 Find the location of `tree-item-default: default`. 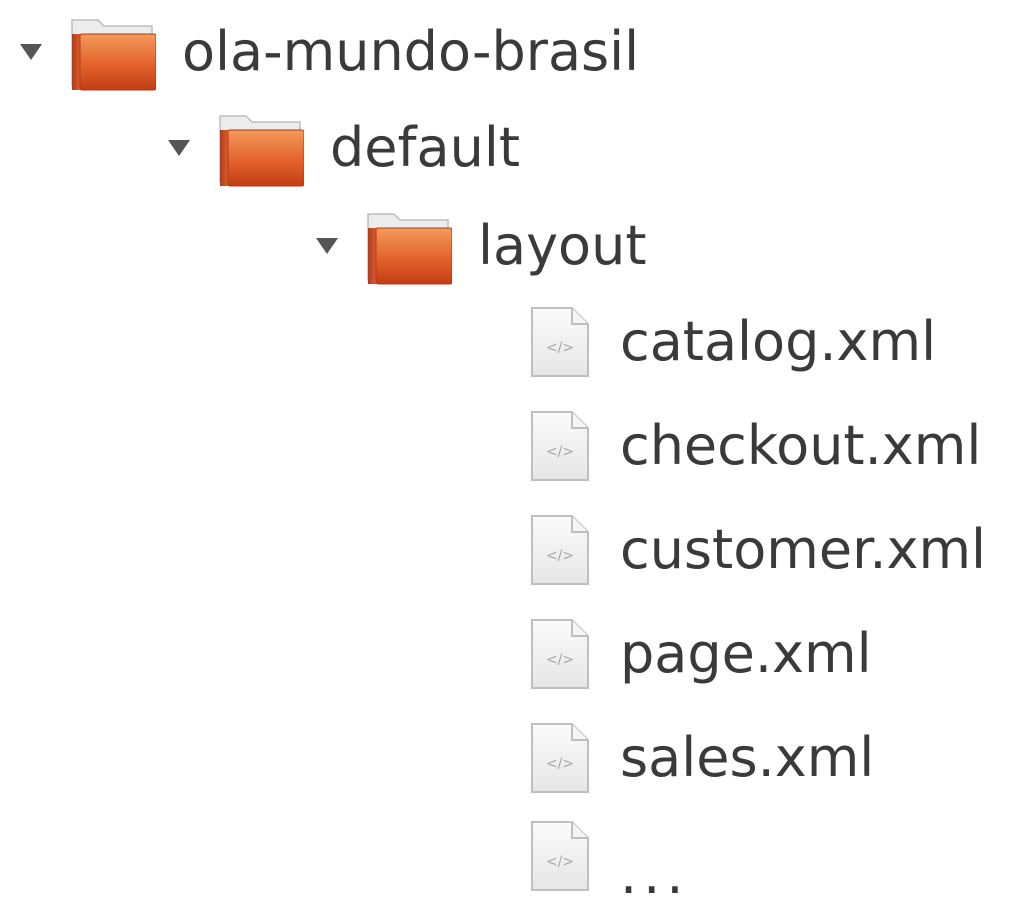

tree-item-default: default is located at coordinates (340, 148).